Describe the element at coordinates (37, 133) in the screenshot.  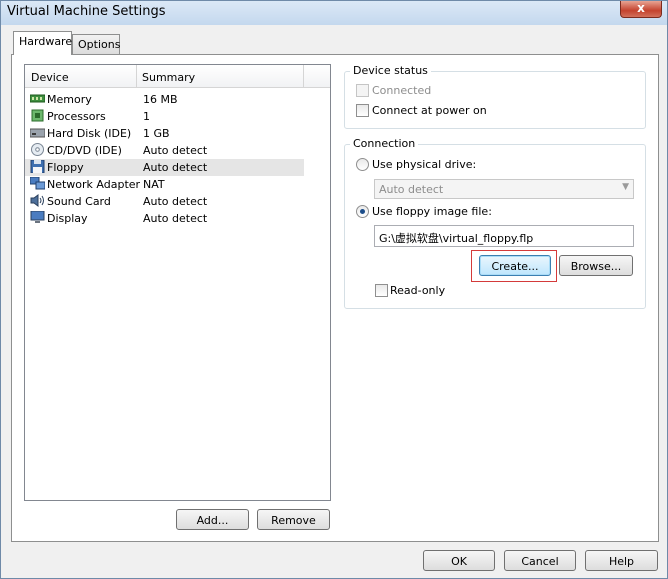
I see `hard-disk-icon` at that location.